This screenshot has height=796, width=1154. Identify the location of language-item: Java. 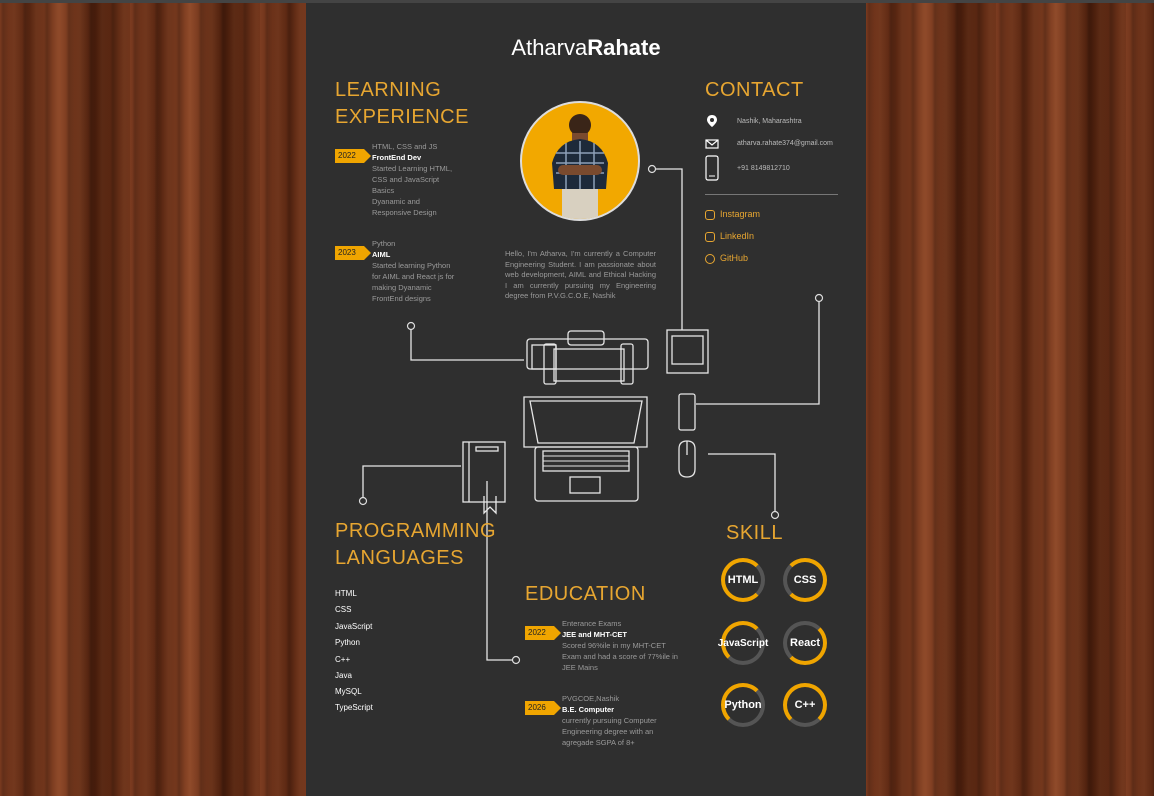
(343, 675).